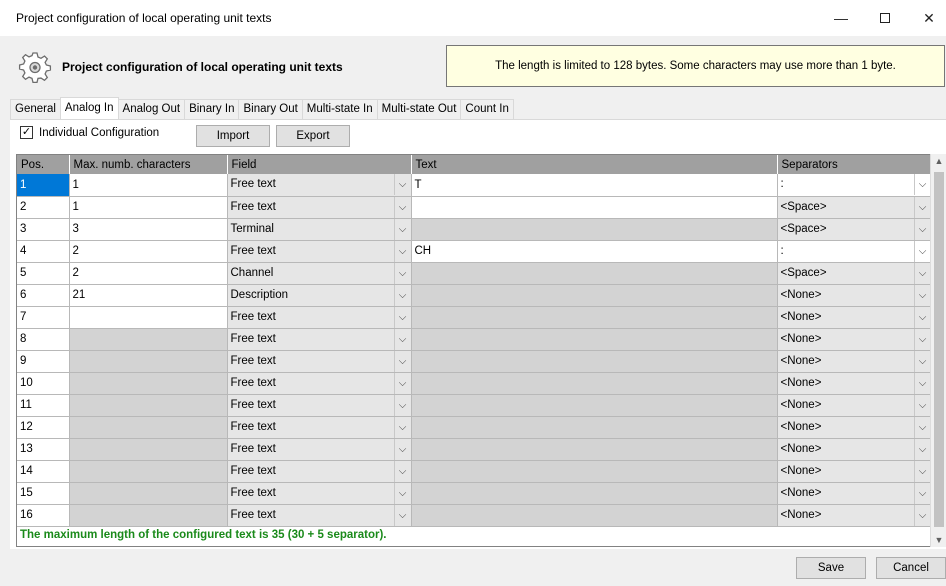  Describe the element at coordinates (594, 251) in the screenshot. I see `text-cell: CH` at that location.